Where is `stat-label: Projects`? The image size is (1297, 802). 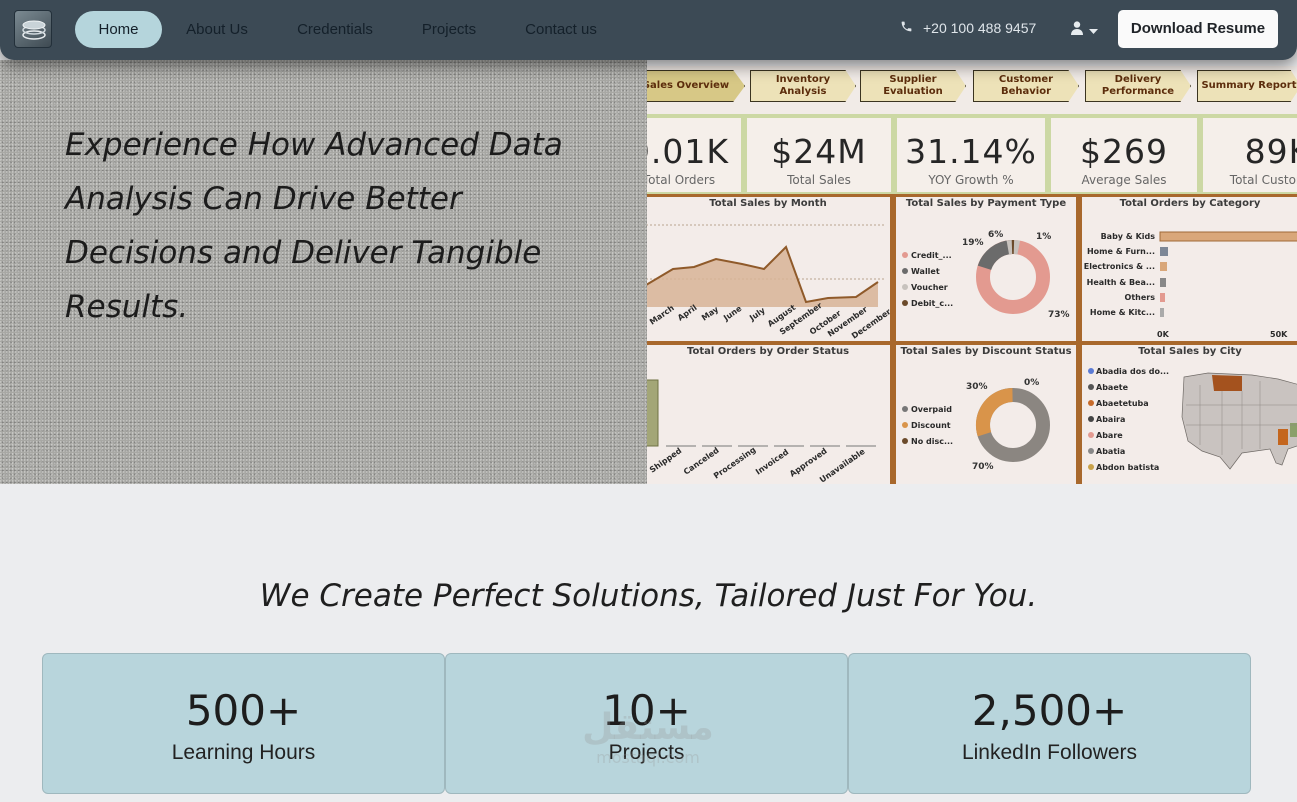 stat-label: Projects is located at coordinates (646, 752).